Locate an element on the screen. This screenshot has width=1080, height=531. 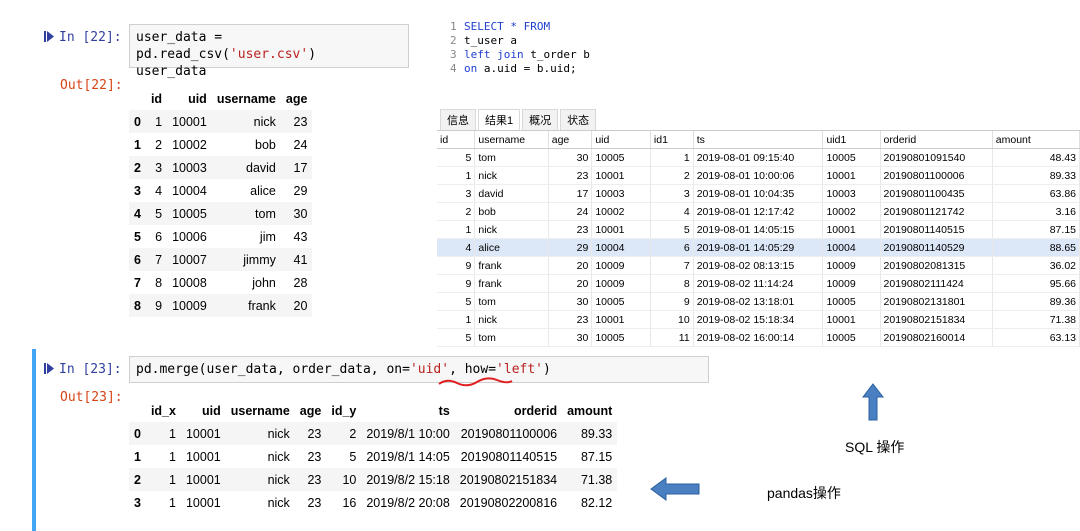
grid-cell: 3 is located at coordinates (456, 193).